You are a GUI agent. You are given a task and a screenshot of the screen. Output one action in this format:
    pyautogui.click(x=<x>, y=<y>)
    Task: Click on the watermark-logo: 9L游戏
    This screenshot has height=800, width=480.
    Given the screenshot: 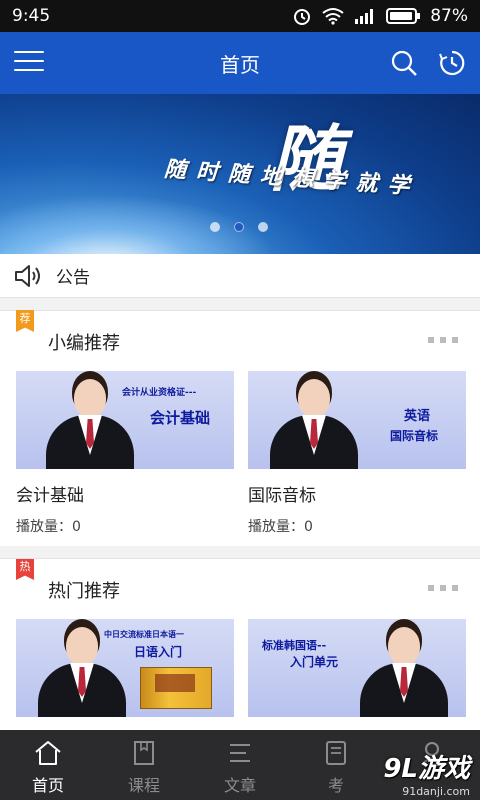 What is the action you would take?
    pyautogui.click(x=426, y=769)
    